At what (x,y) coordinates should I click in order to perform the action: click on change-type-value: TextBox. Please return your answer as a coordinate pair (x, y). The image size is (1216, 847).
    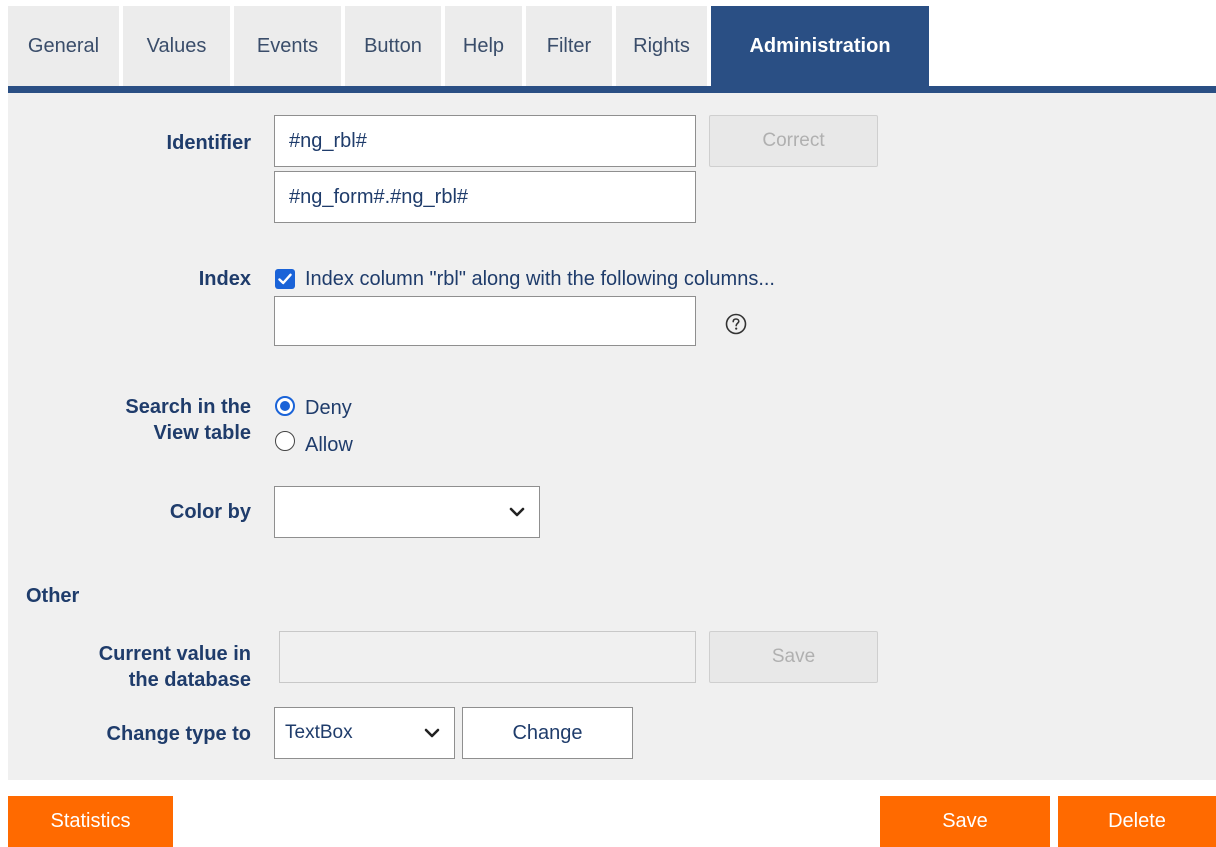
    Looking at the image, I should click on (319, 732).